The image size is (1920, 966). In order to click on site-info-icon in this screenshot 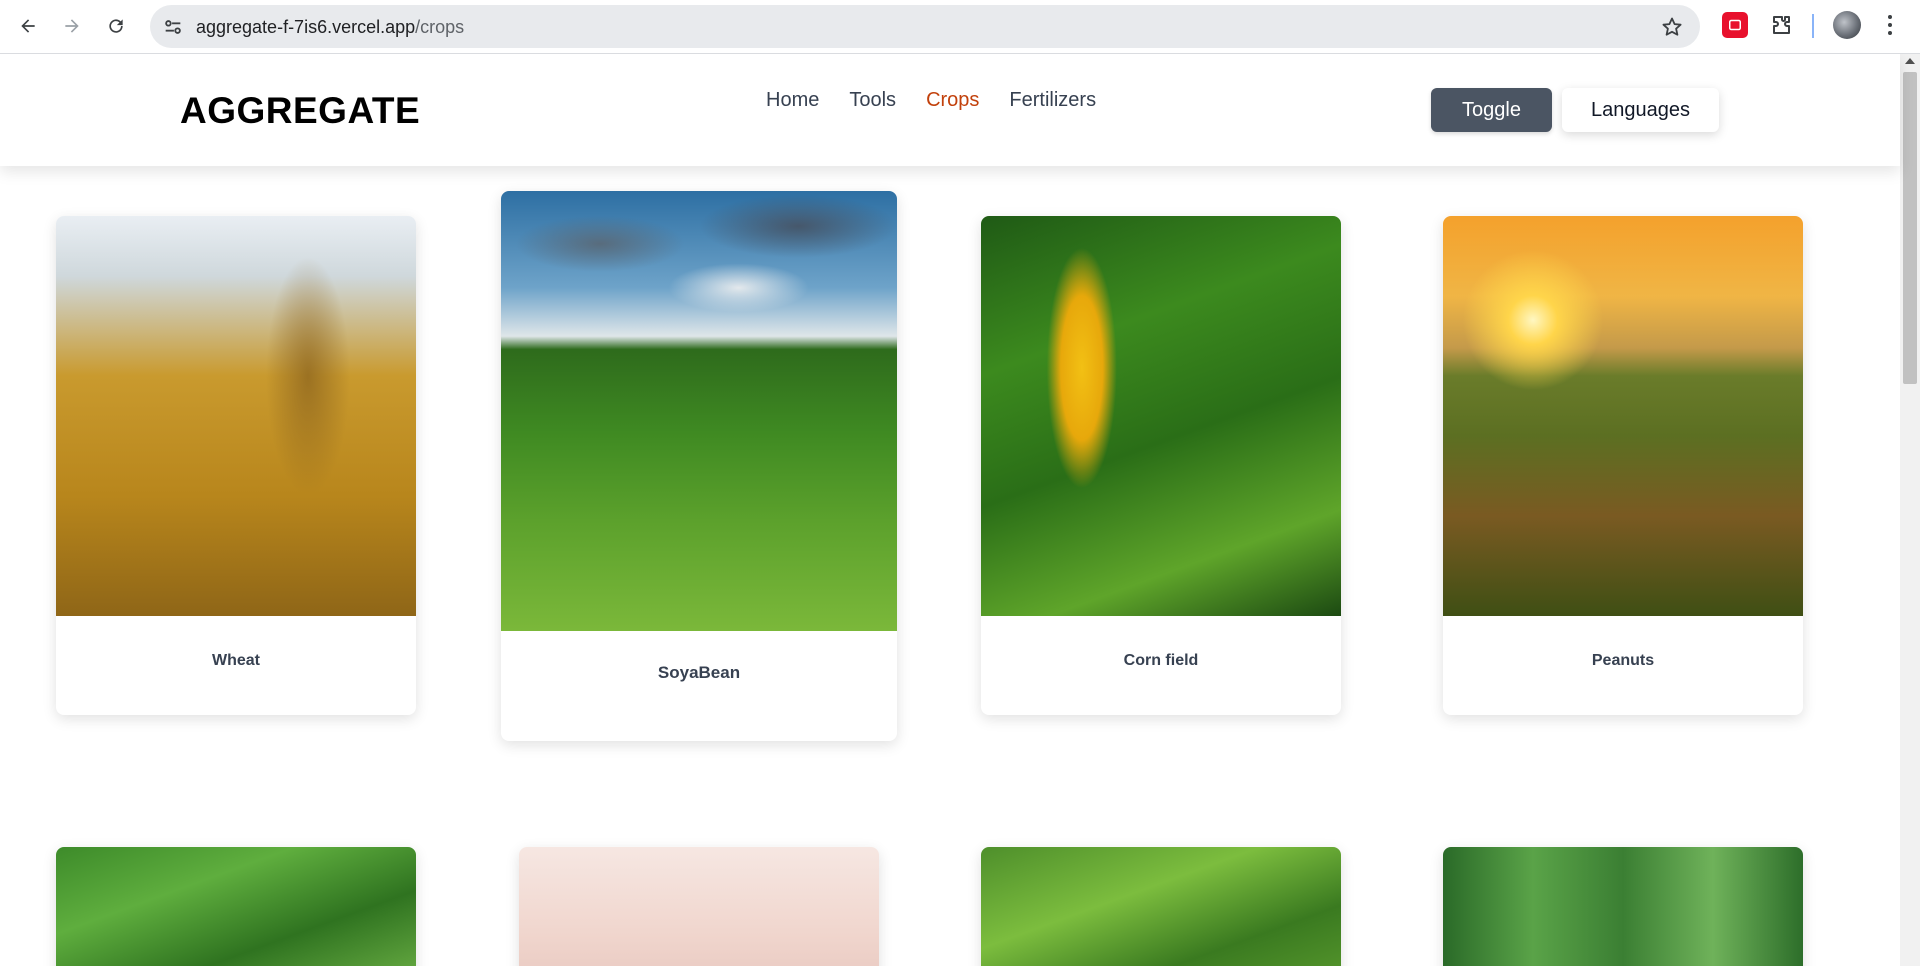, I will do `click(173, 27)`.